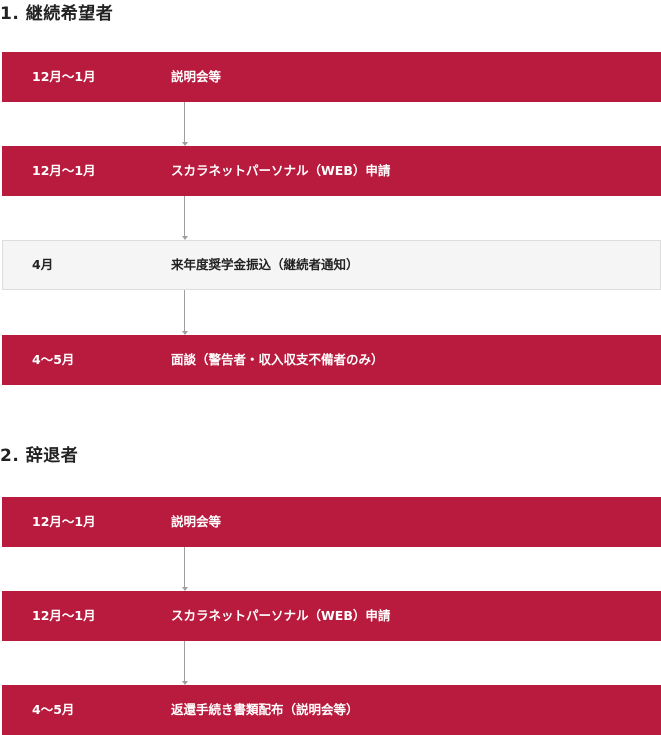 The width and height of the screenshot is (661, 735). Describe the element at coordinates (277, 359) in the screenshot. I see `step-description: 面談（警告者・収入収支不備者のみ）` at that location.